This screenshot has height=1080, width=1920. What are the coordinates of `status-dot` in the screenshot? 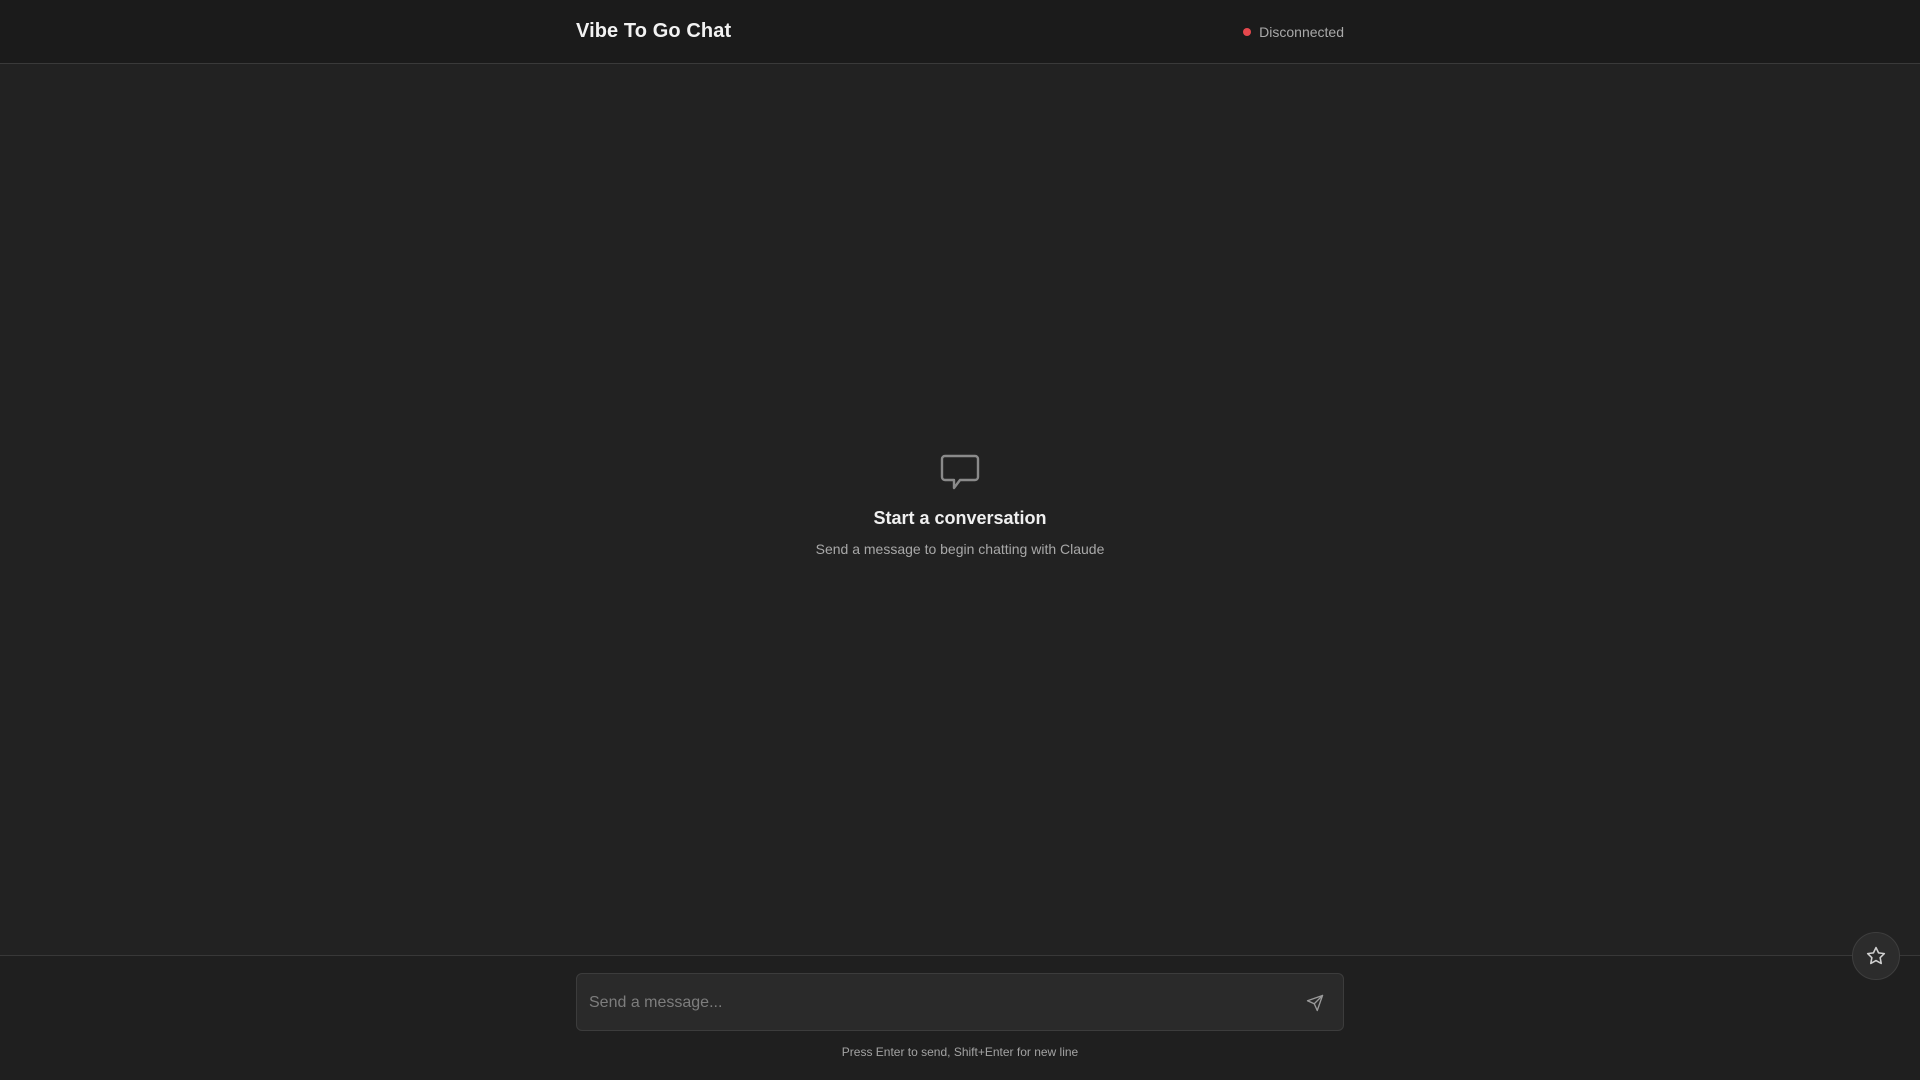 It's located at (1247, 31).